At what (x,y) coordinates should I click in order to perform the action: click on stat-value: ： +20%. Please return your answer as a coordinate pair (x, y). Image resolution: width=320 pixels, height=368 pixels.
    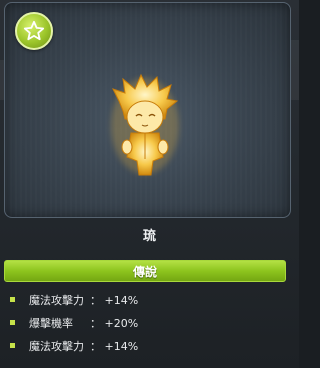
    Looking at the image, I should click on (114, 323).